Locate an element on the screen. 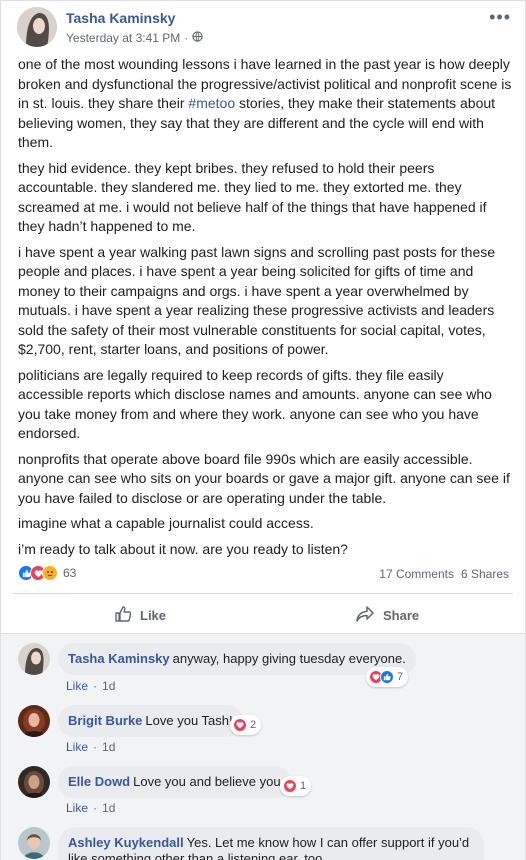 The width and height of the screenshot is (526, 860). comment-reactions: 1 is located at coordinates (296, 786).